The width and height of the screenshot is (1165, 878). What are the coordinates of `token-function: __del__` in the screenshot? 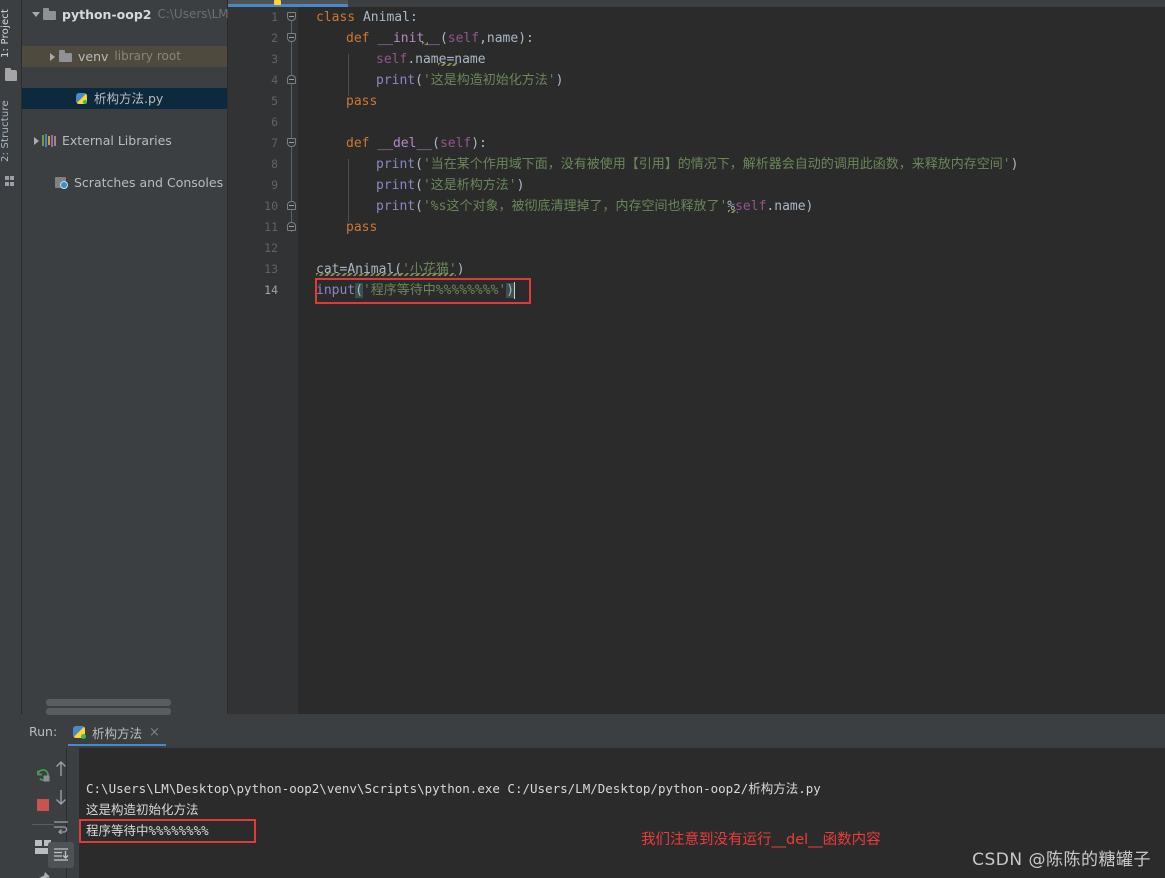 It's located at (405, 143).